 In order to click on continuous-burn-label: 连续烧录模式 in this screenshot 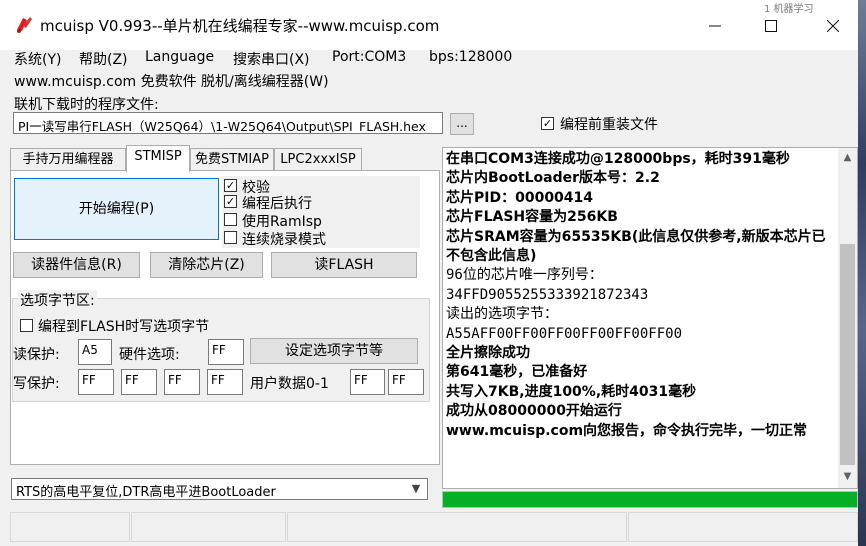, I will do `click(284, 240)`.